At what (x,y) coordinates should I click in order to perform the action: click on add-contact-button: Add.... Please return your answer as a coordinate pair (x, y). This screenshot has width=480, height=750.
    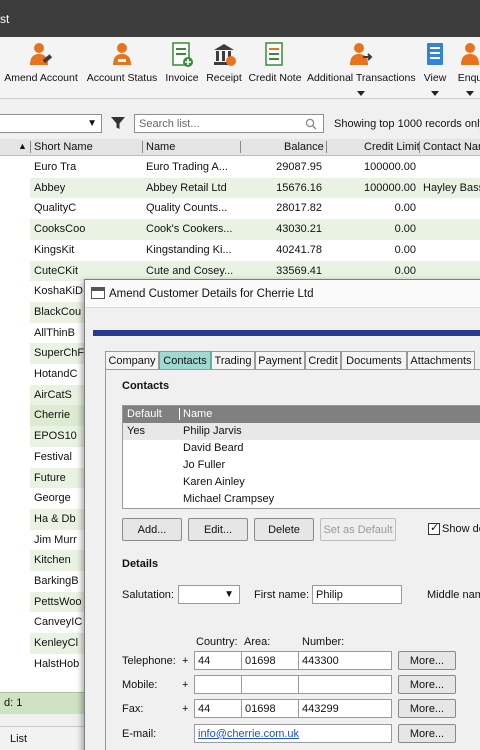
    Looking at the image, I should click on (152, 529).